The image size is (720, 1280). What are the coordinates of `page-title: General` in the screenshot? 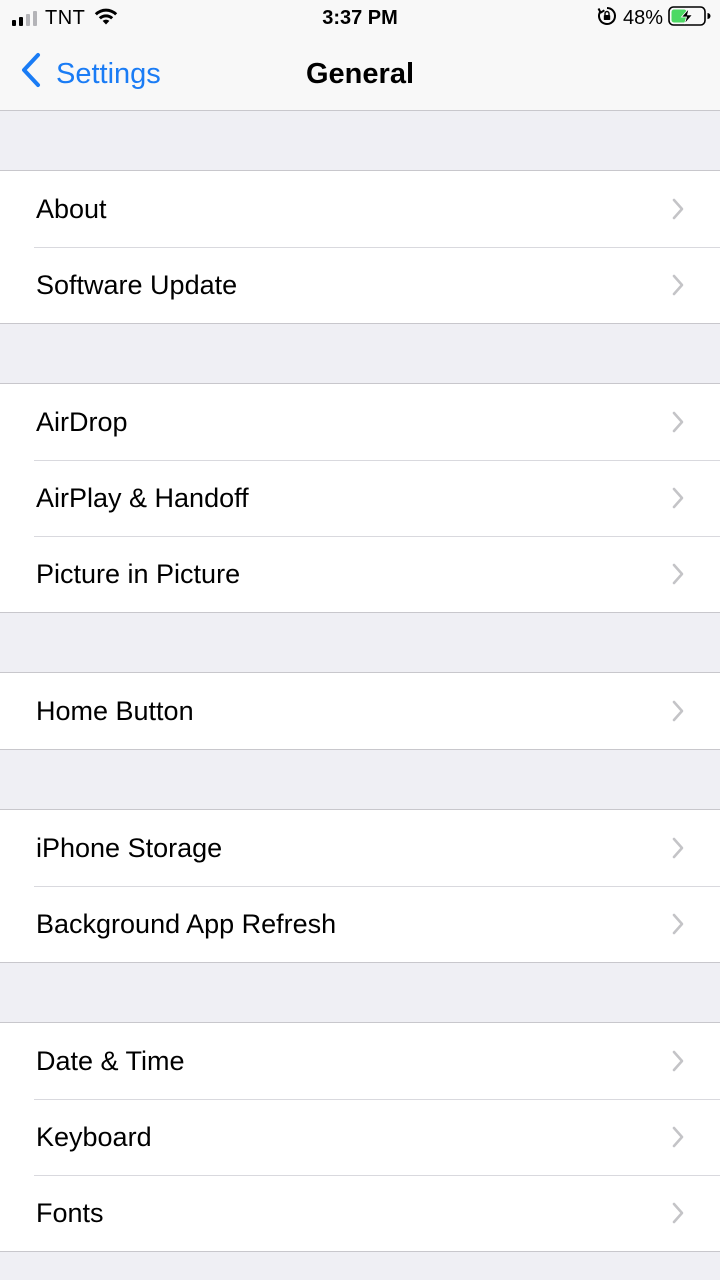 It's located at (360, 74).